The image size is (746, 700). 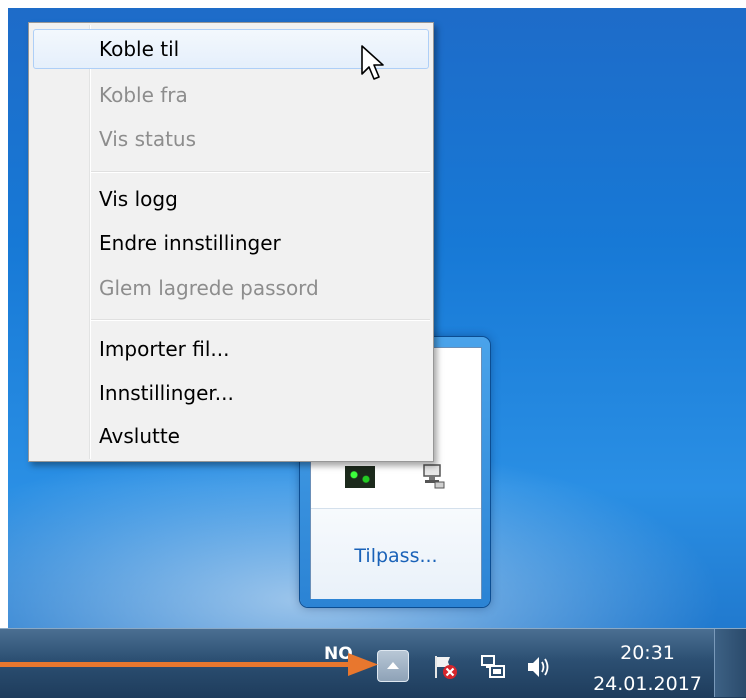 I want to click on menu-item-vis-logg: Vis logg, so click(x=231, y=199).